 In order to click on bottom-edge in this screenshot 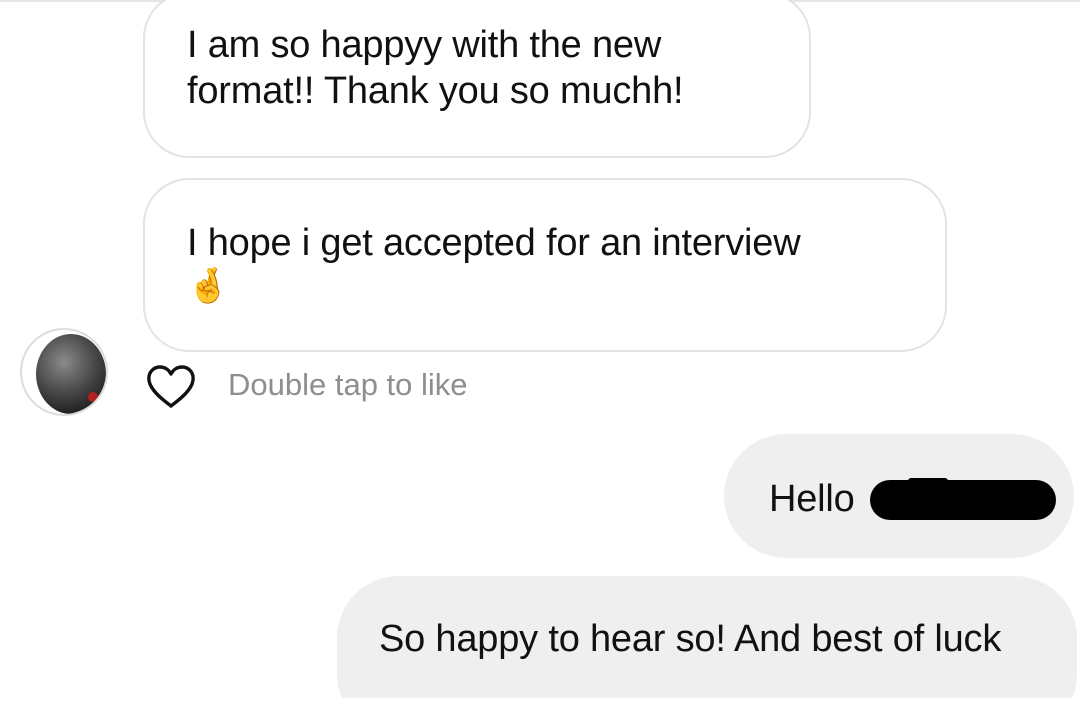, I will do `click(540, 702)`.